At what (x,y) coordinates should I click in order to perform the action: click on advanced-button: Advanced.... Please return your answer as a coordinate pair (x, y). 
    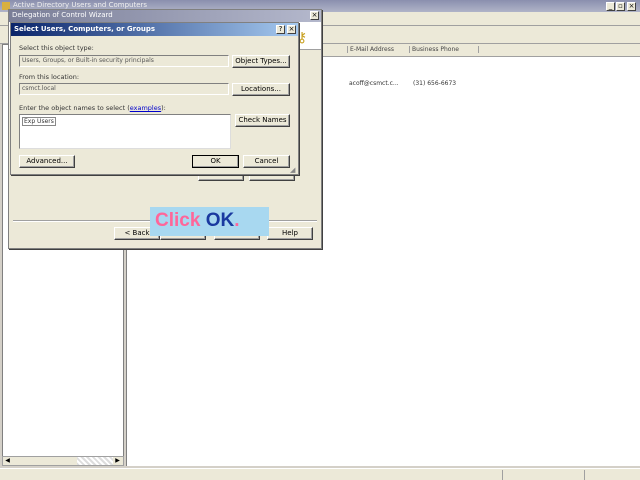
    Looking at the image, I should click on (47, 161).